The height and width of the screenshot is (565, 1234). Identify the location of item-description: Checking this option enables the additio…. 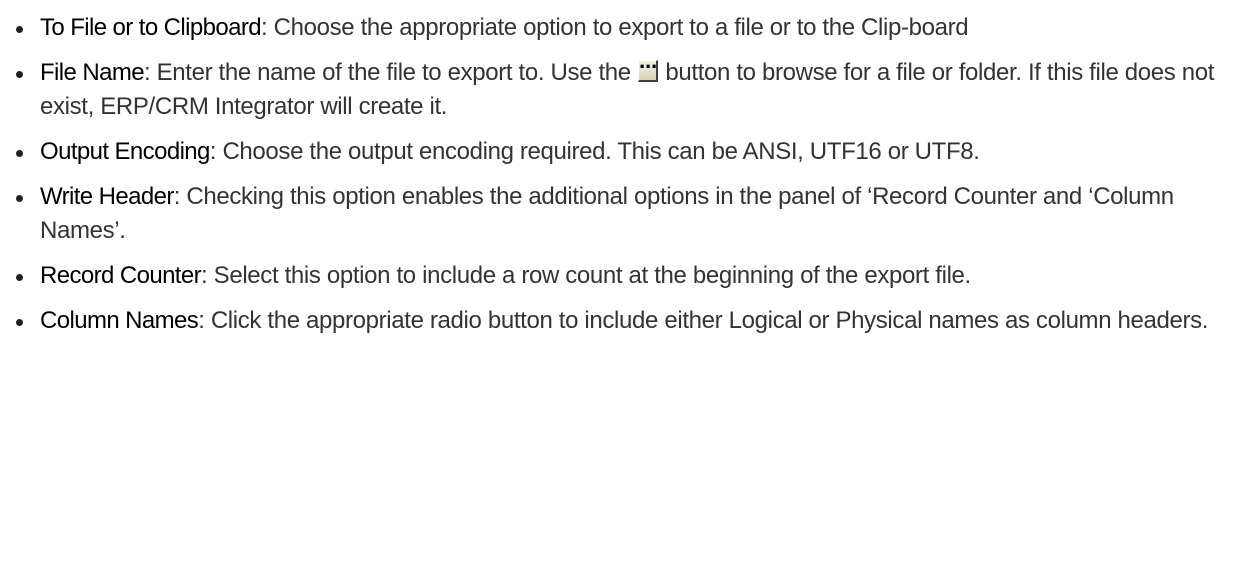
(607, 213).